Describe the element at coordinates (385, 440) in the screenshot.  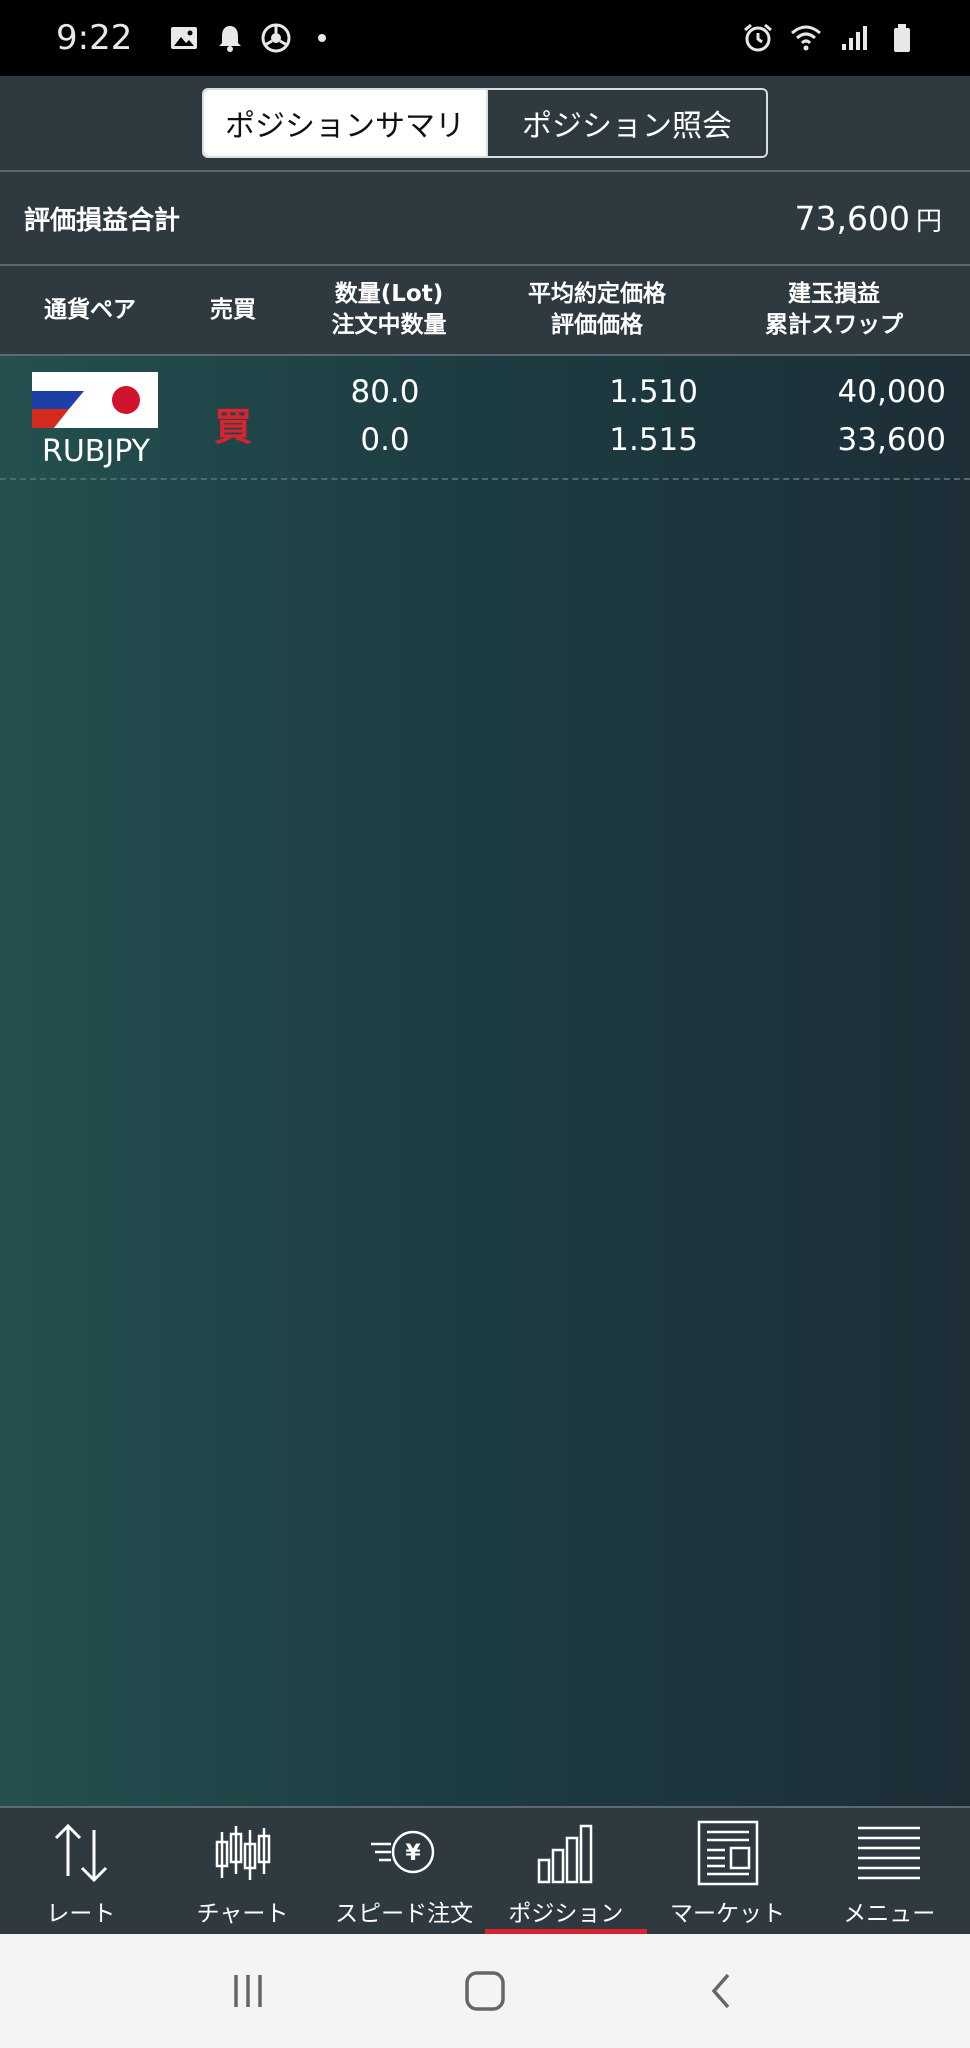
I see `order-quantity: 0.0` at that location.